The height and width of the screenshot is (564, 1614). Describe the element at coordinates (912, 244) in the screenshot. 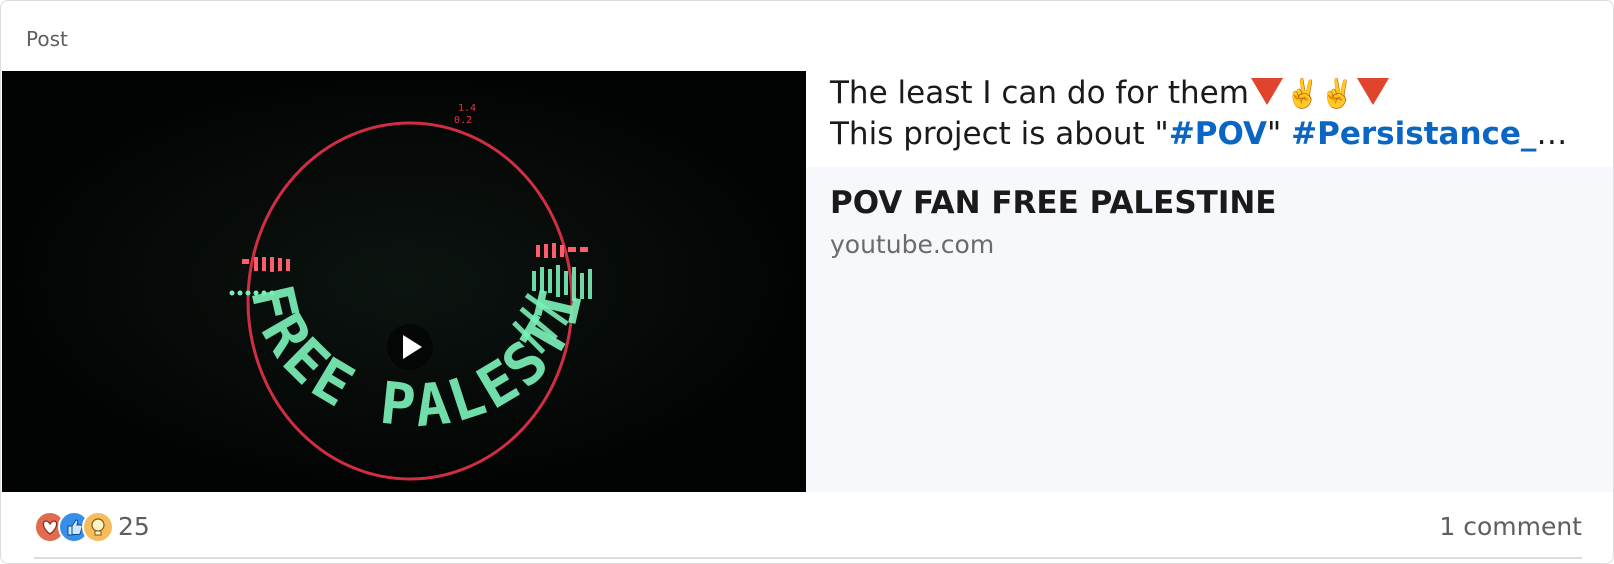

I see `link-preview-source: youtube.com` at that location.